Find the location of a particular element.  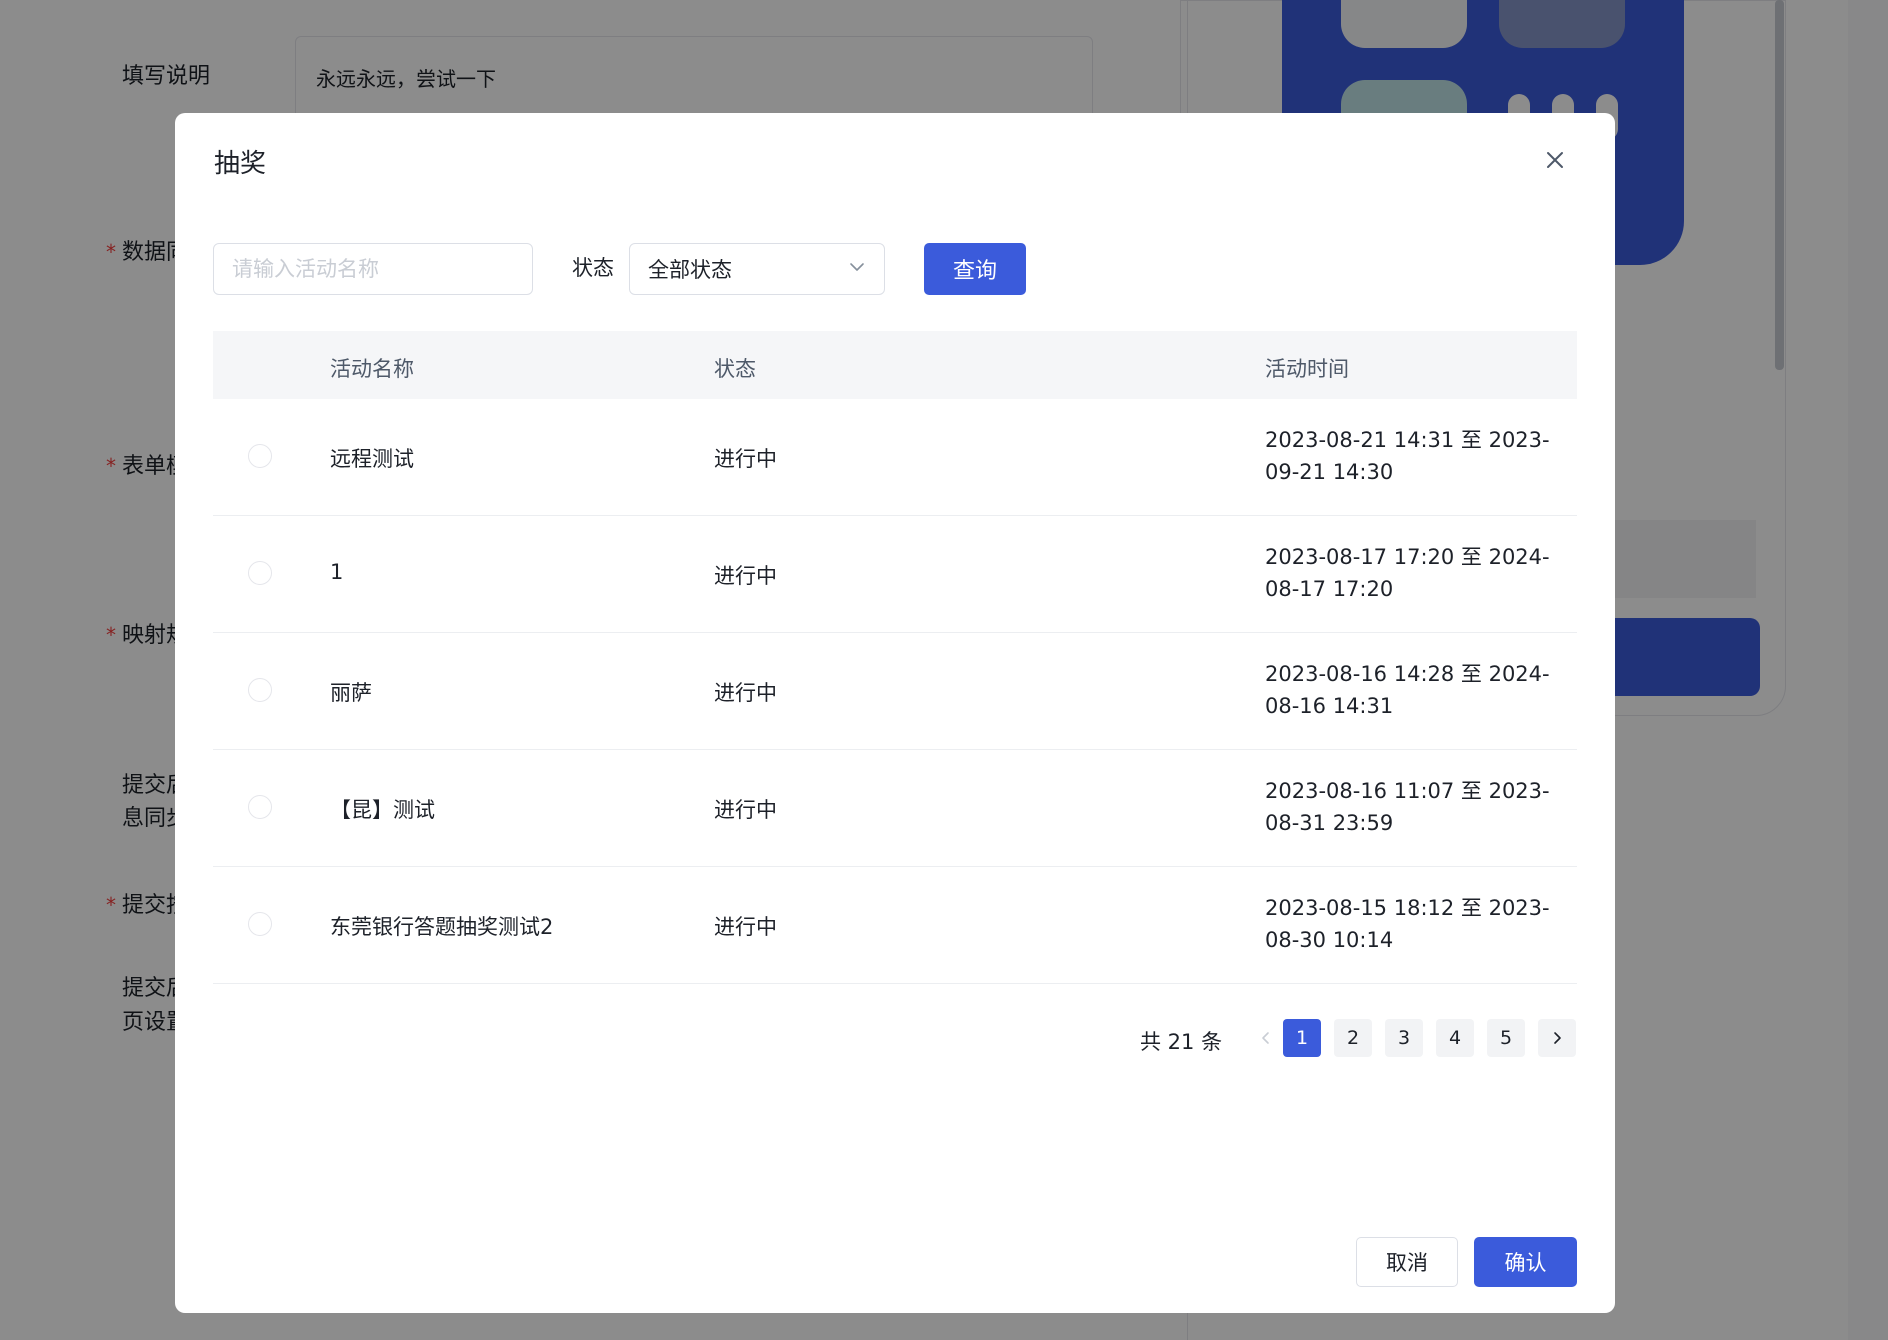

table-header: 活动名称 状态 活动时间 is located at coordinates (895, 365).